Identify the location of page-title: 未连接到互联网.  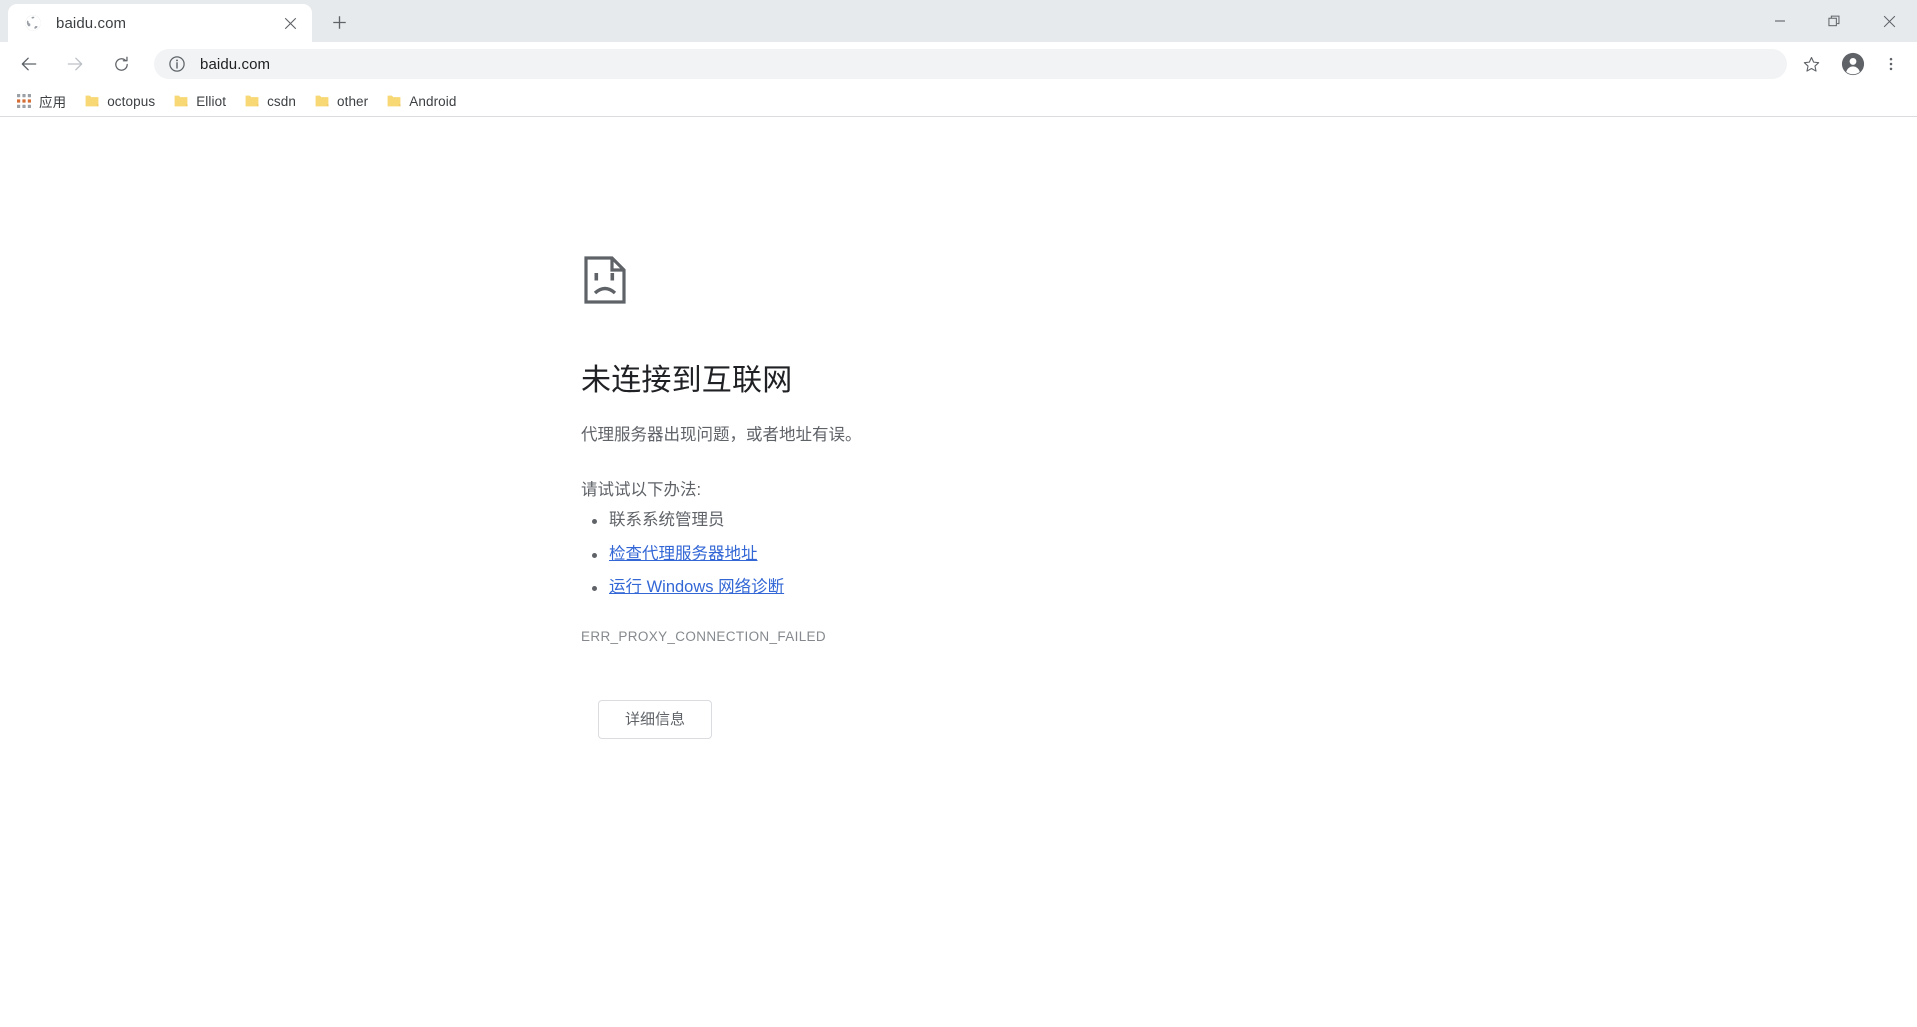
(687, 380).